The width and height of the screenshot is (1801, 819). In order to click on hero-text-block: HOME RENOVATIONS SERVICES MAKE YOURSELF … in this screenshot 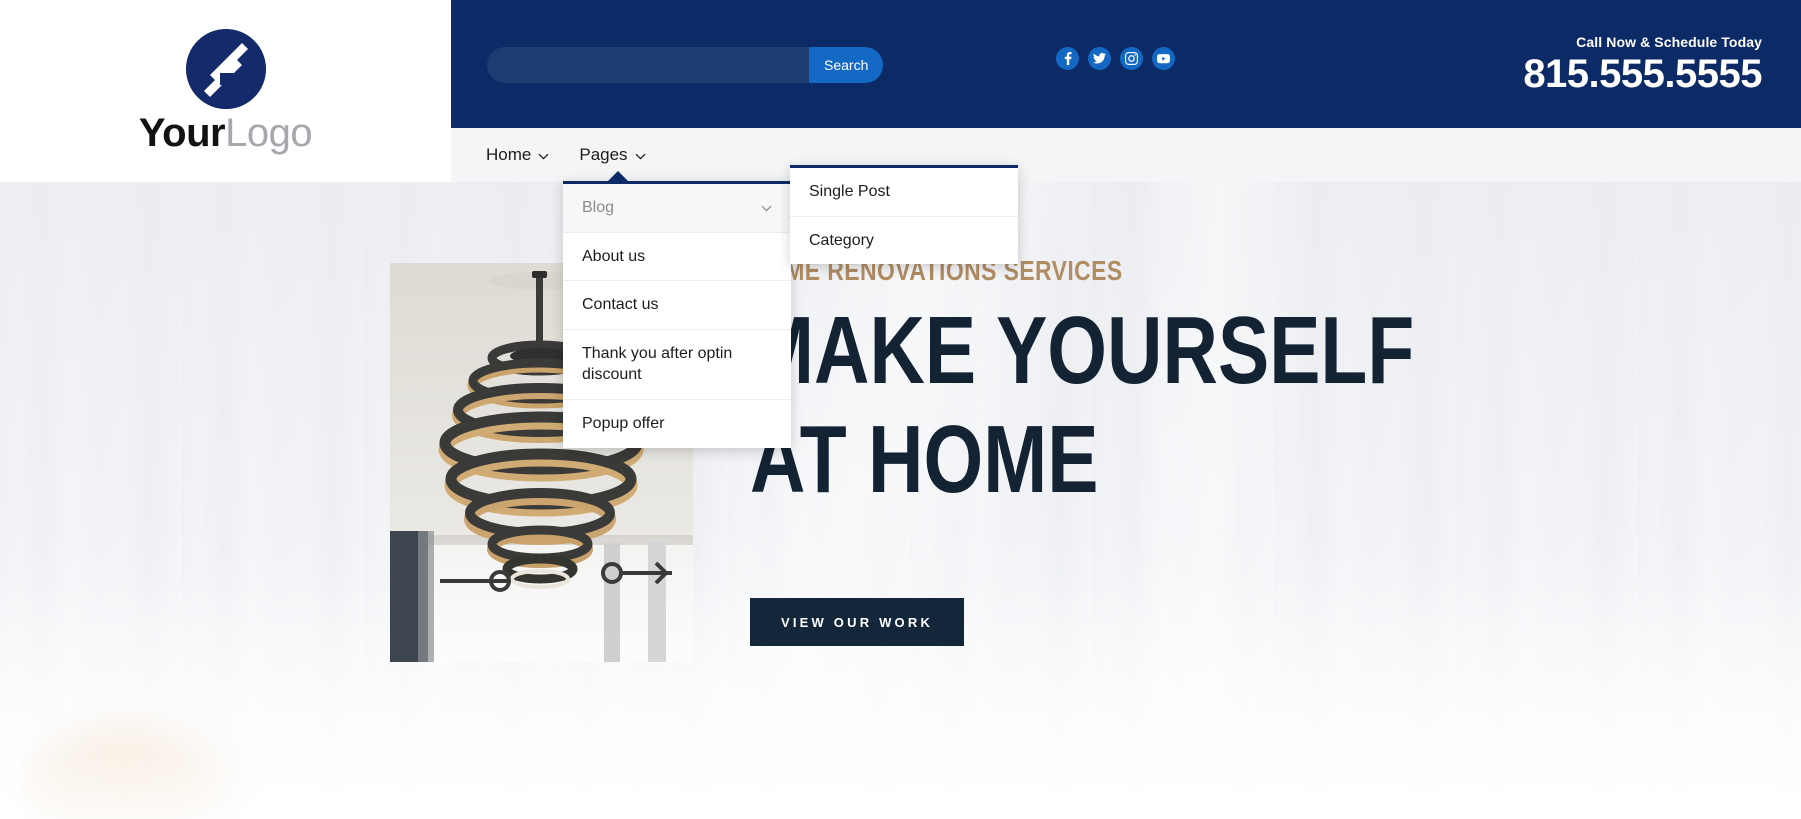, I will do `click(1165, 384)`.